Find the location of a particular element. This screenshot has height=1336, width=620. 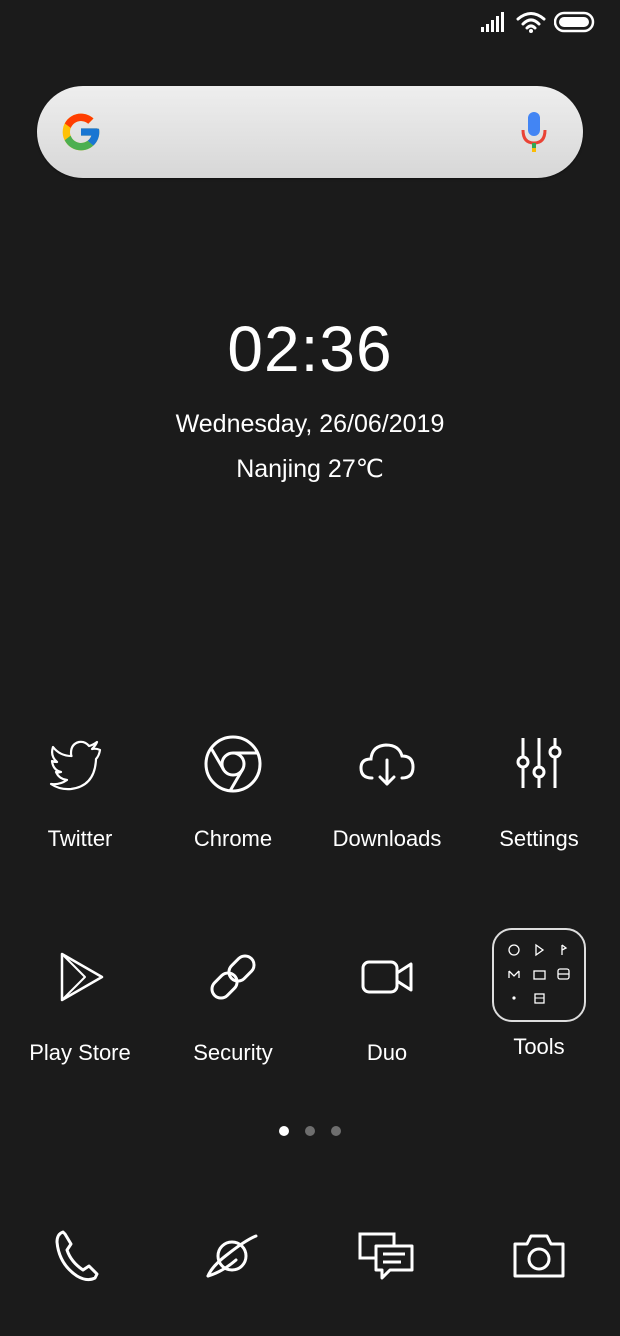

google-logo-icon is located at coordinates (81, 132).